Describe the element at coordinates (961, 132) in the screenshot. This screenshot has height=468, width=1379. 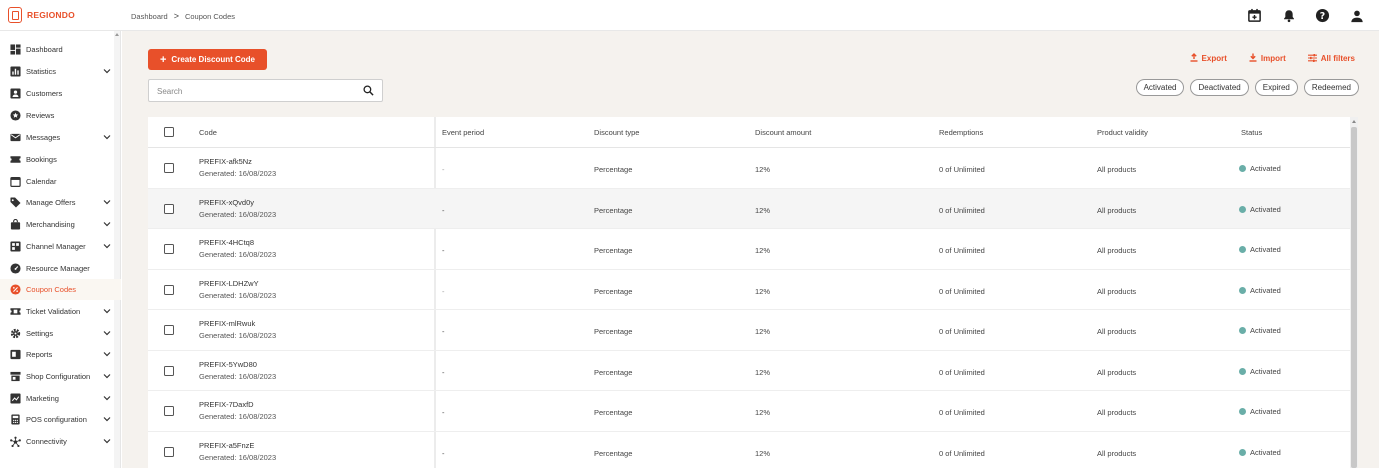
I see `header-redemptions: Redemptions` at that location.